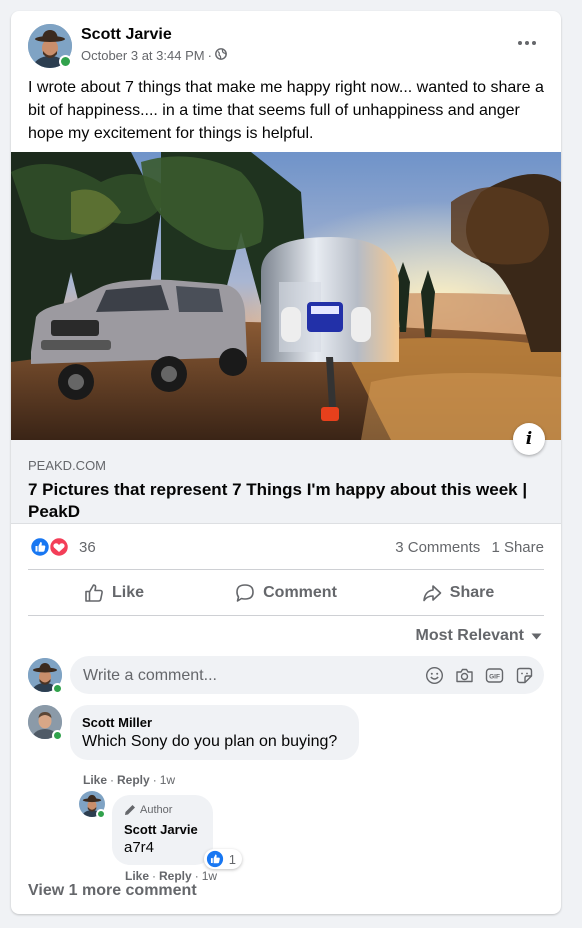 Image resolution: width=582 pixels, height=928 pixels. I want to click on online-status-icon, so click(65, 61).